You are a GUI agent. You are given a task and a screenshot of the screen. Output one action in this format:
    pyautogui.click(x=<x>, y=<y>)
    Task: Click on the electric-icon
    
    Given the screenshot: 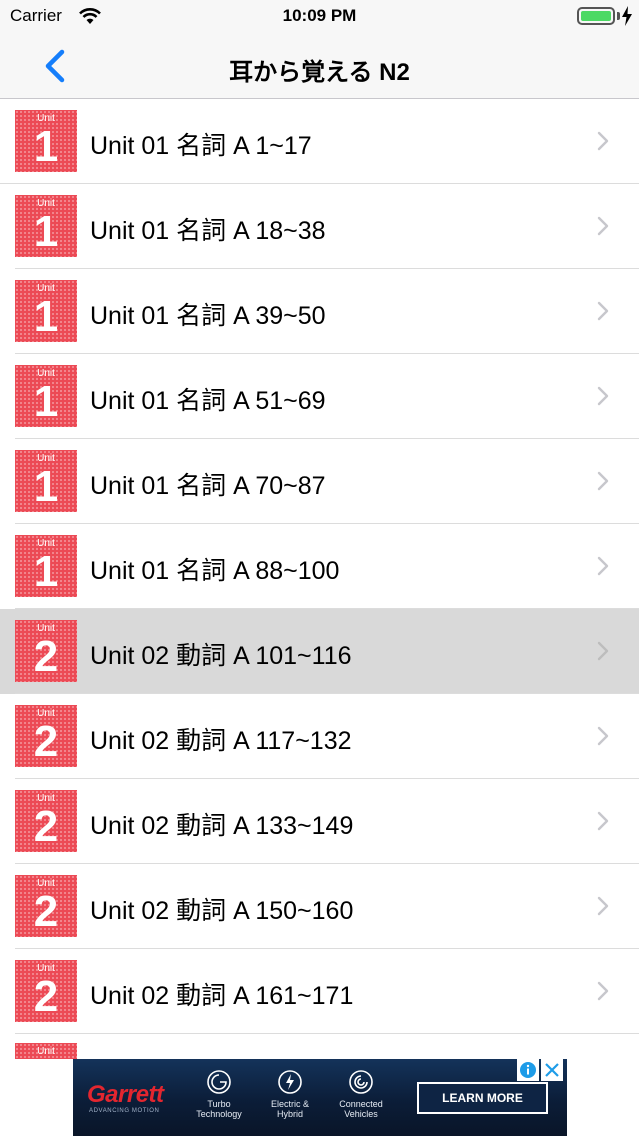 What is the action you would take?
    pyautogui.click(x=290, y=1082)
    